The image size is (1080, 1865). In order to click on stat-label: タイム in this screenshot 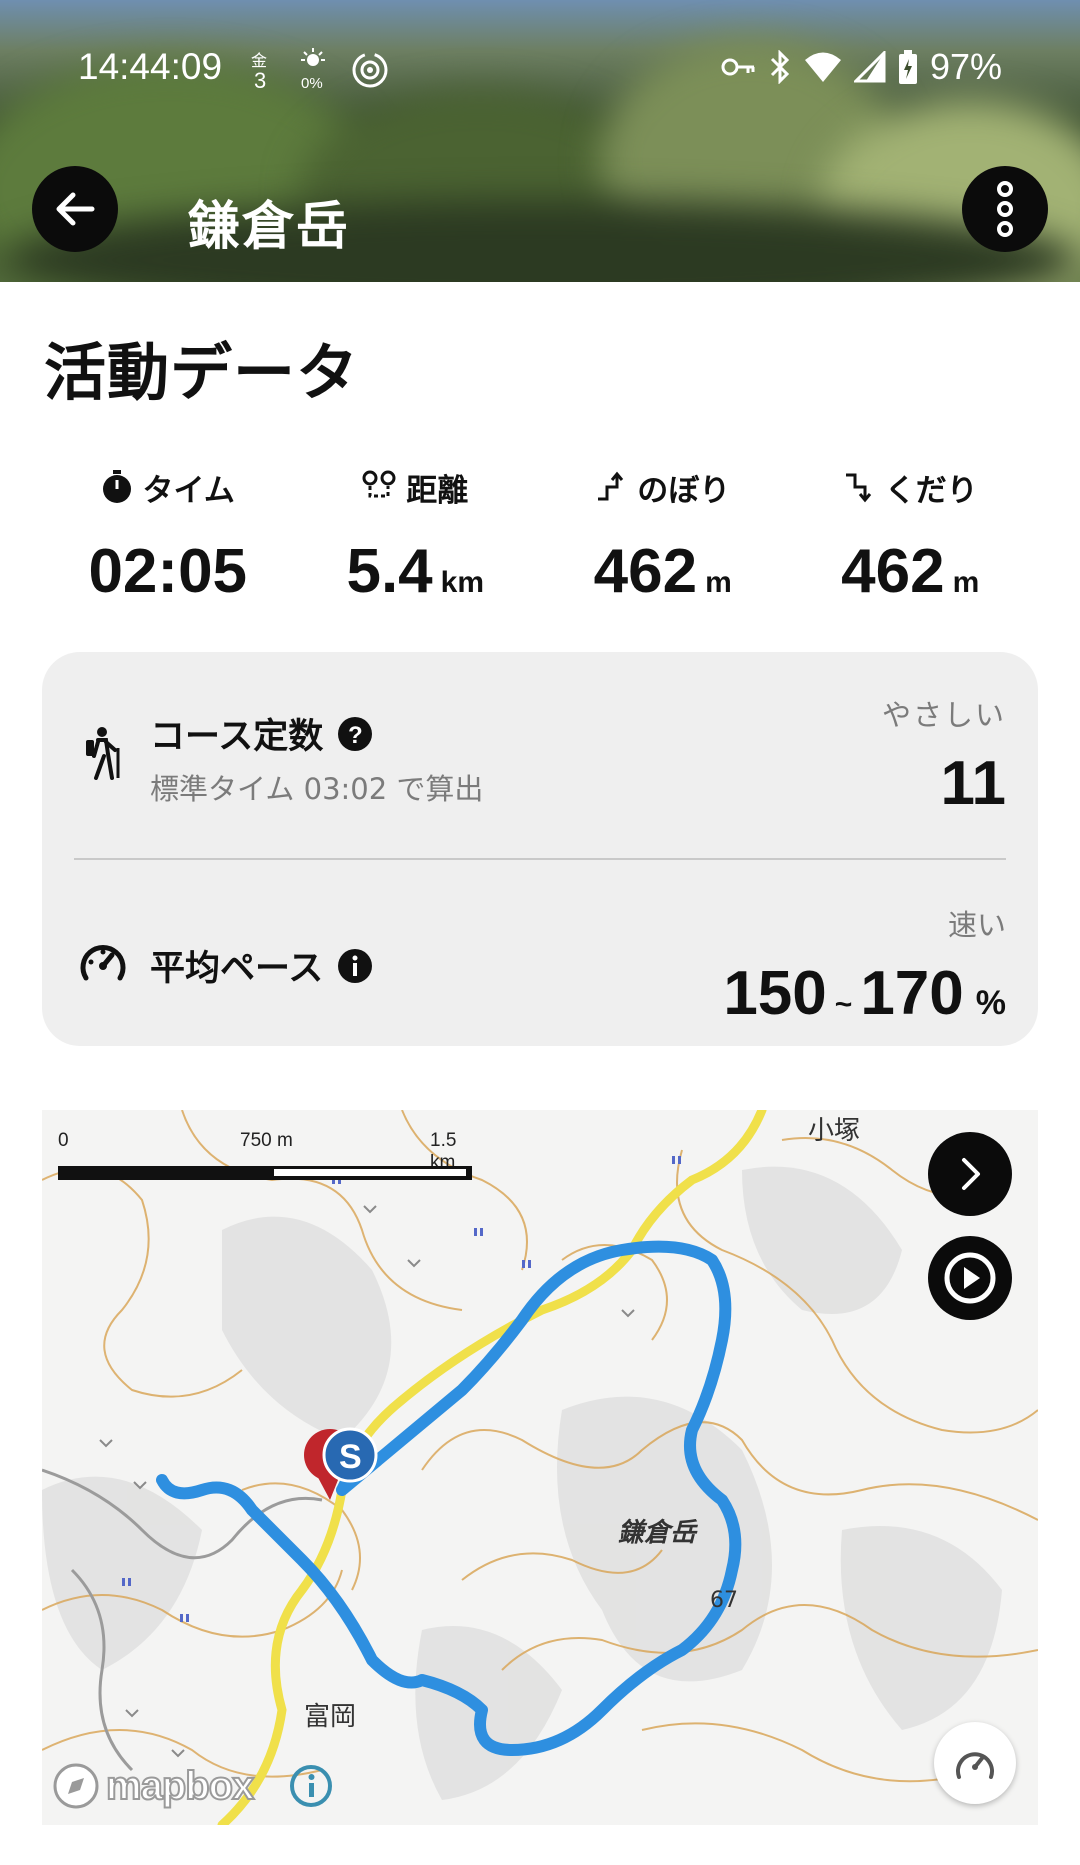, I will do `click(188, 490)`.